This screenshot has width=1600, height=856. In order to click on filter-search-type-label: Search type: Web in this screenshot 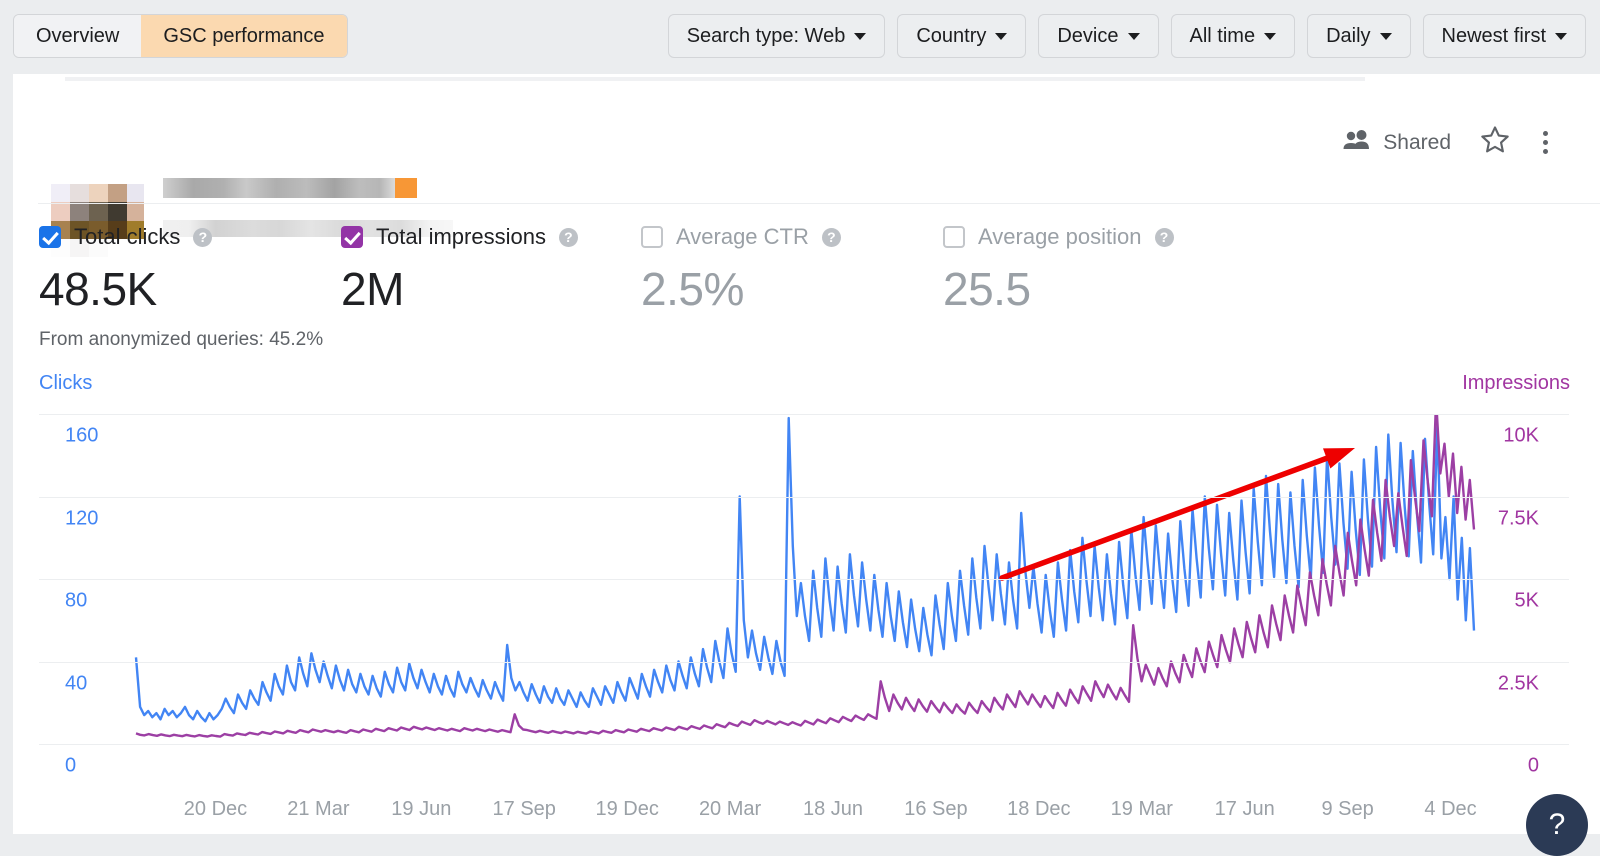, I will do `click(766, 35)`.